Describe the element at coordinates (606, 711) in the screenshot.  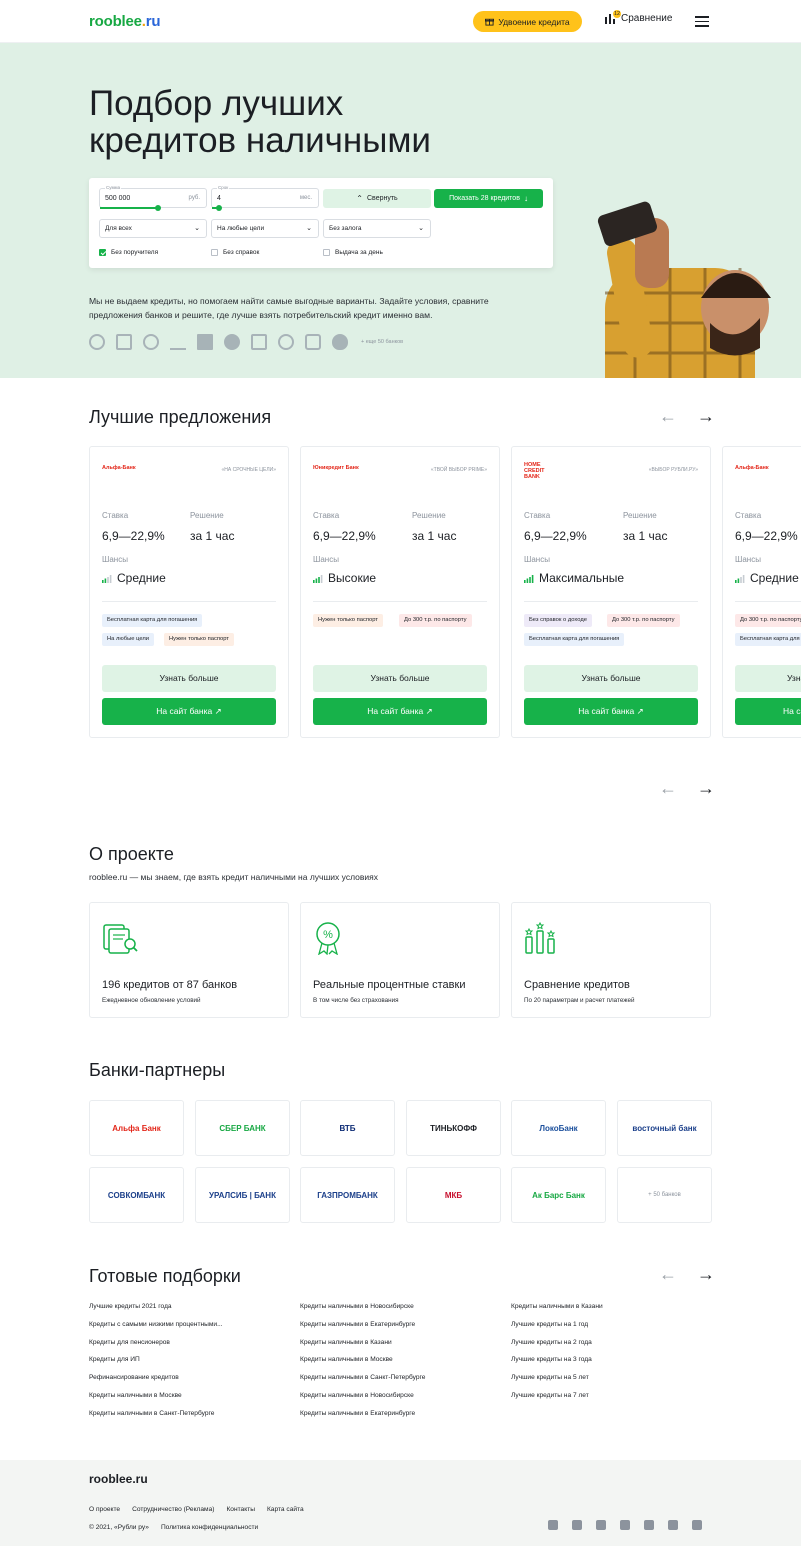
I see `go-to-bank-label: На сайт банка` at that location.